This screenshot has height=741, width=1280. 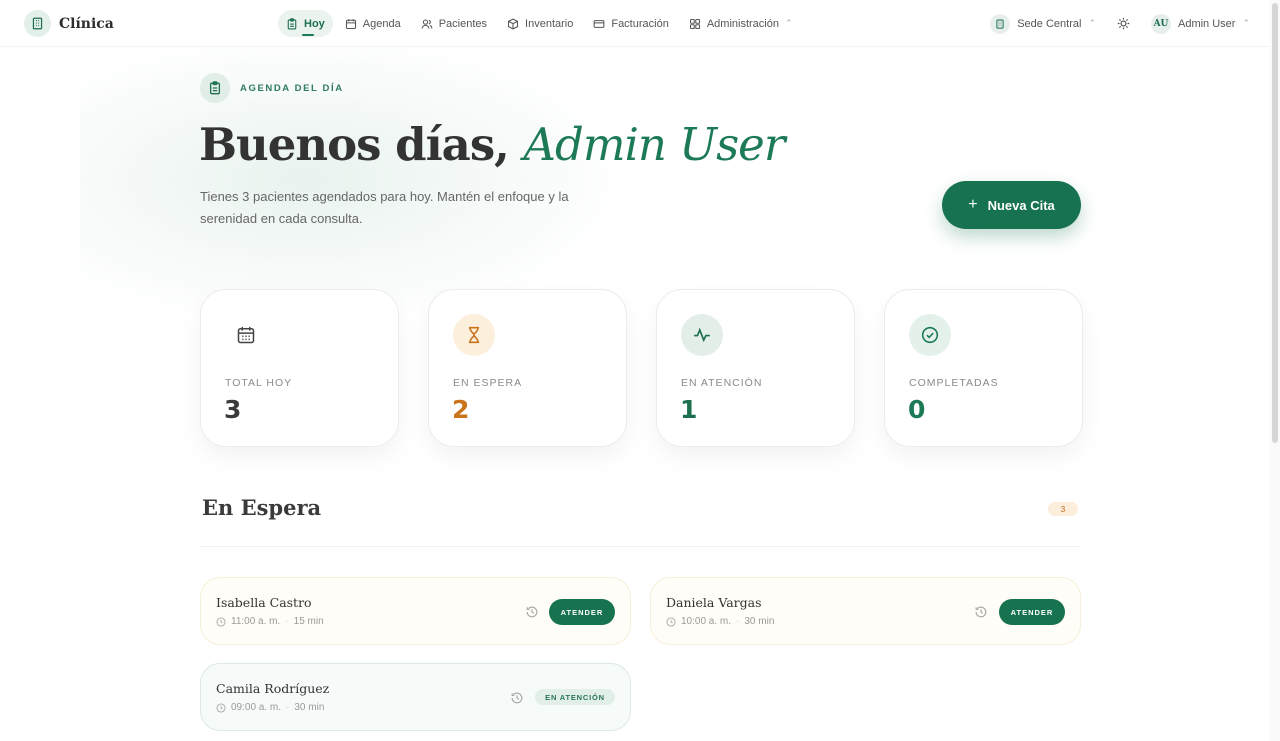 What do you see at coordinates (264, 602) in the screenshot?
I see `patient-name: Isabella Castro` at bounding box center [264, 602].